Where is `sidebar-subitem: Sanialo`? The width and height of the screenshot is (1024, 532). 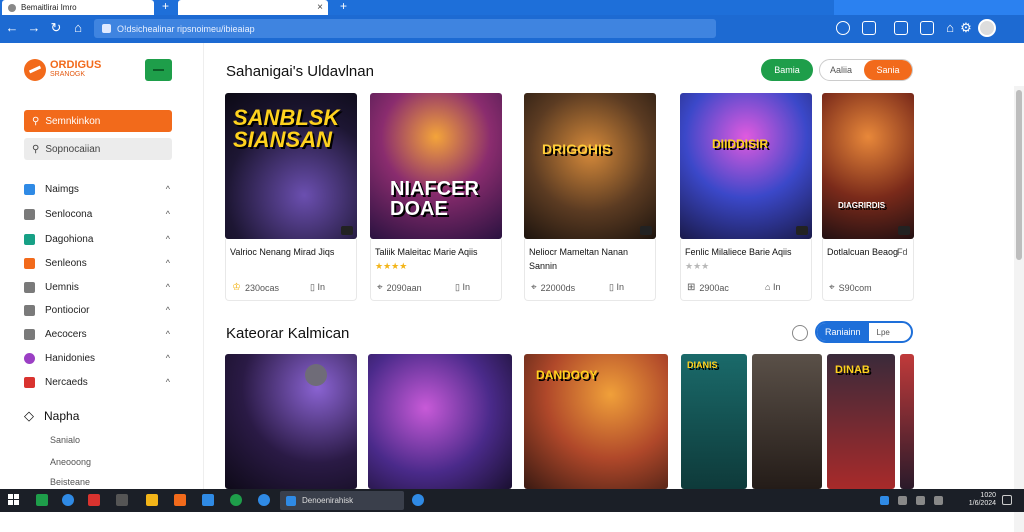 sidebar-subitem: Sanialo is located at coordinates (65, 440).